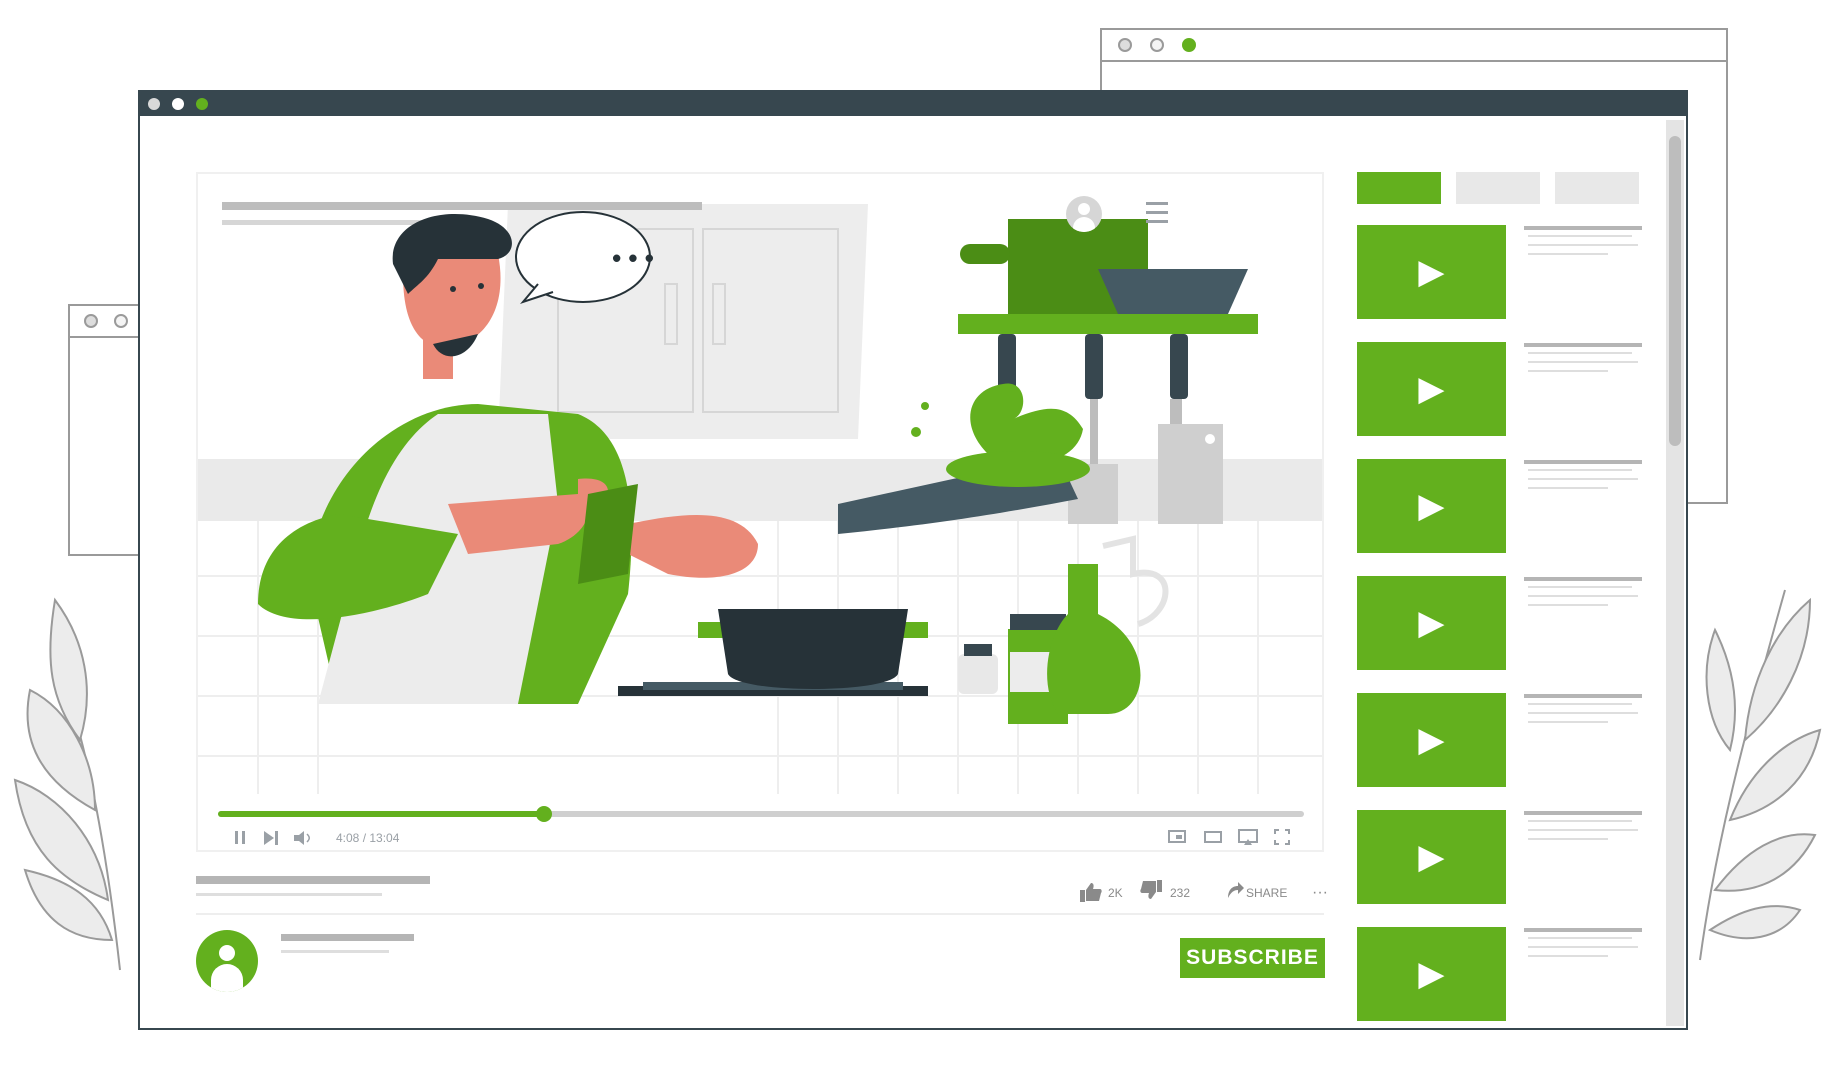  I want to click on divider, so click(760, 914).